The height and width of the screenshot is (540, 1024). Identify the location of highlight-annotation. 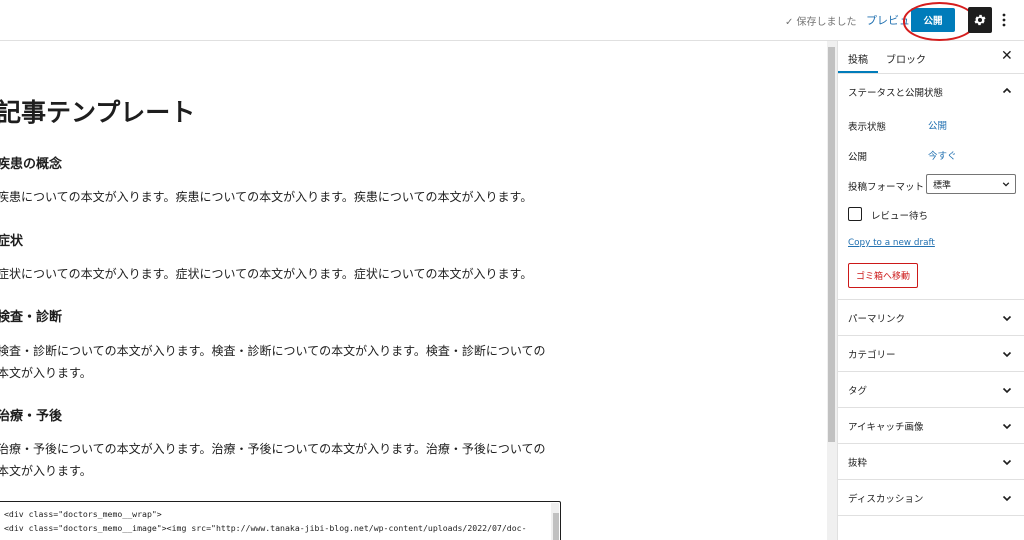
(939, 21).